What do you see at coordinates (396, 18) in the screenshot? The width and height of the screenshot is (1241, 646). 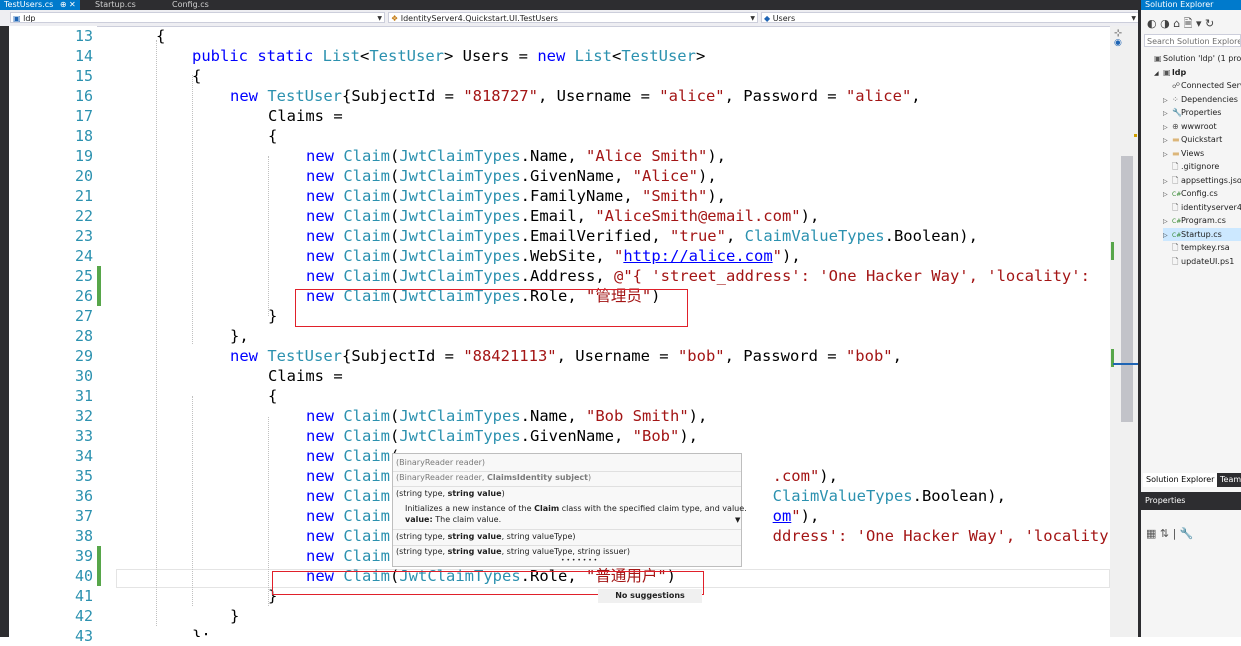 I see `class-icon: ❖` at bounding box center [396, 18].